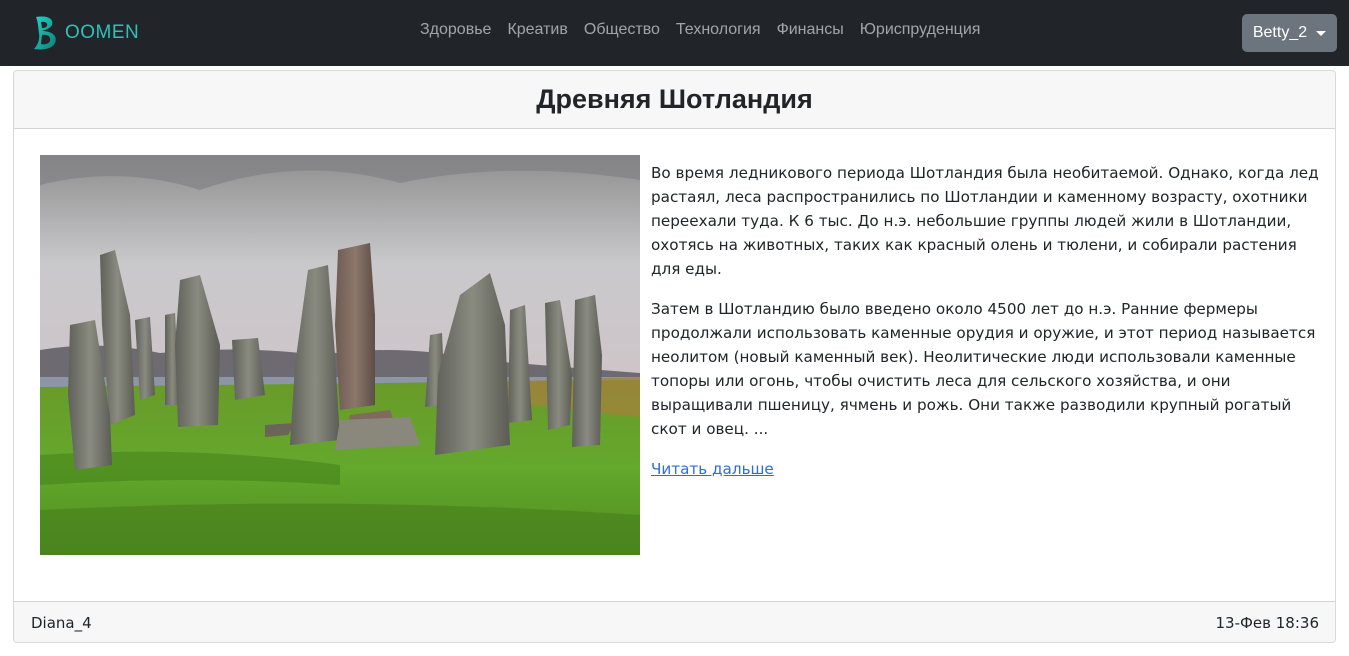 The height and width of the screenshot is (656, 1349). I want to click on author-name: Diana_4, so click(61, 623).